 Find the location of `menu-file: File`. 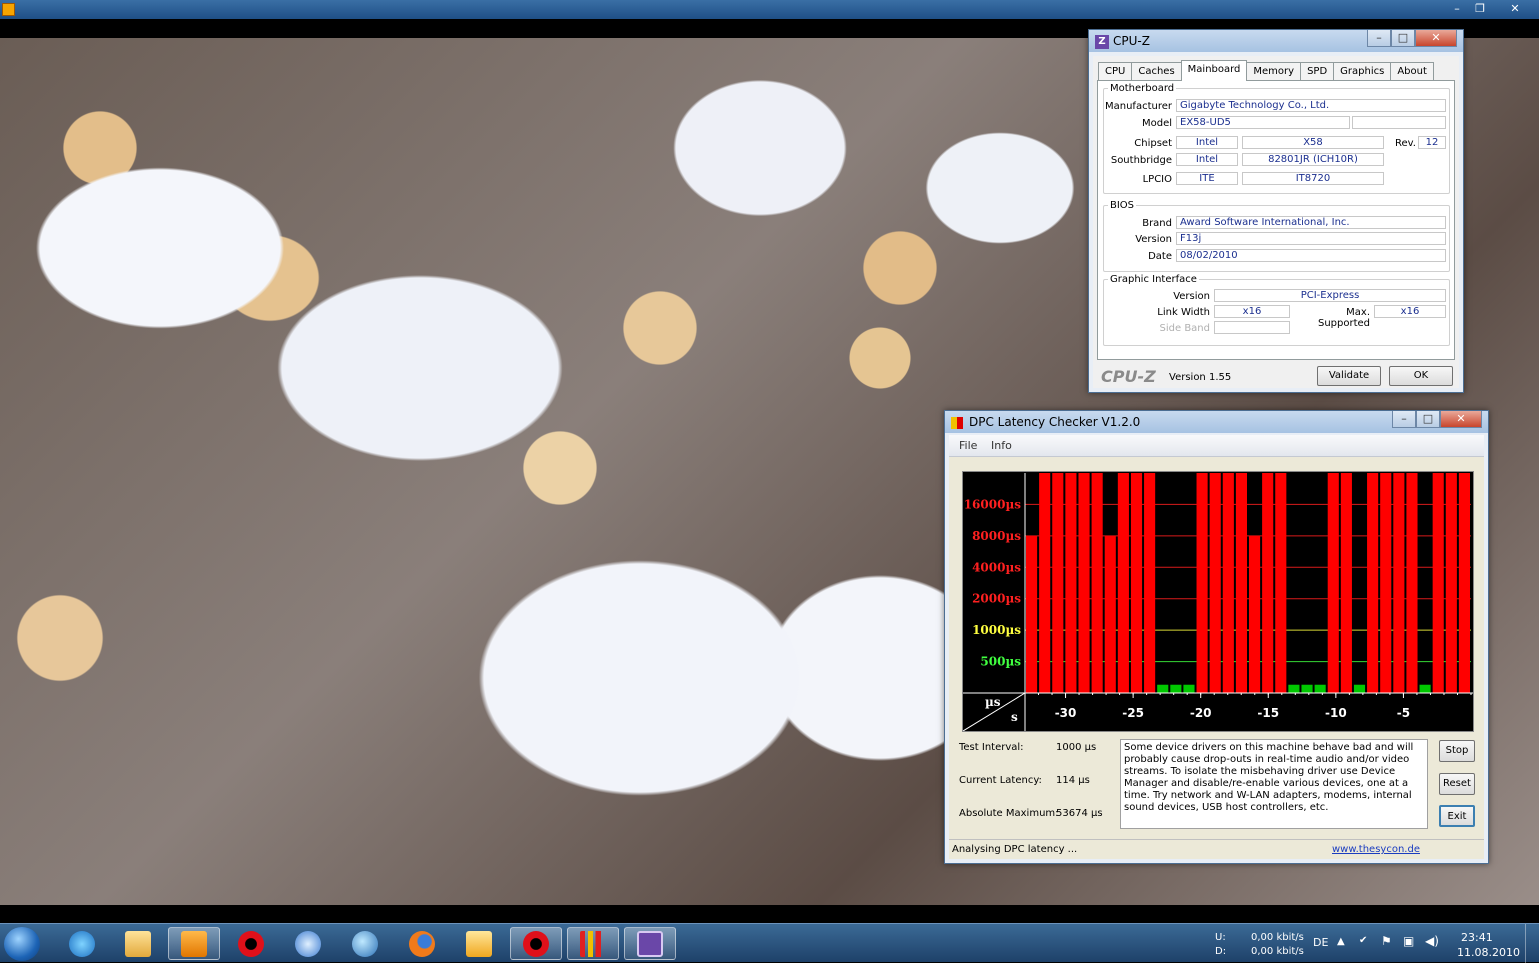

menu-file: File is located at coordinates (968, 445).